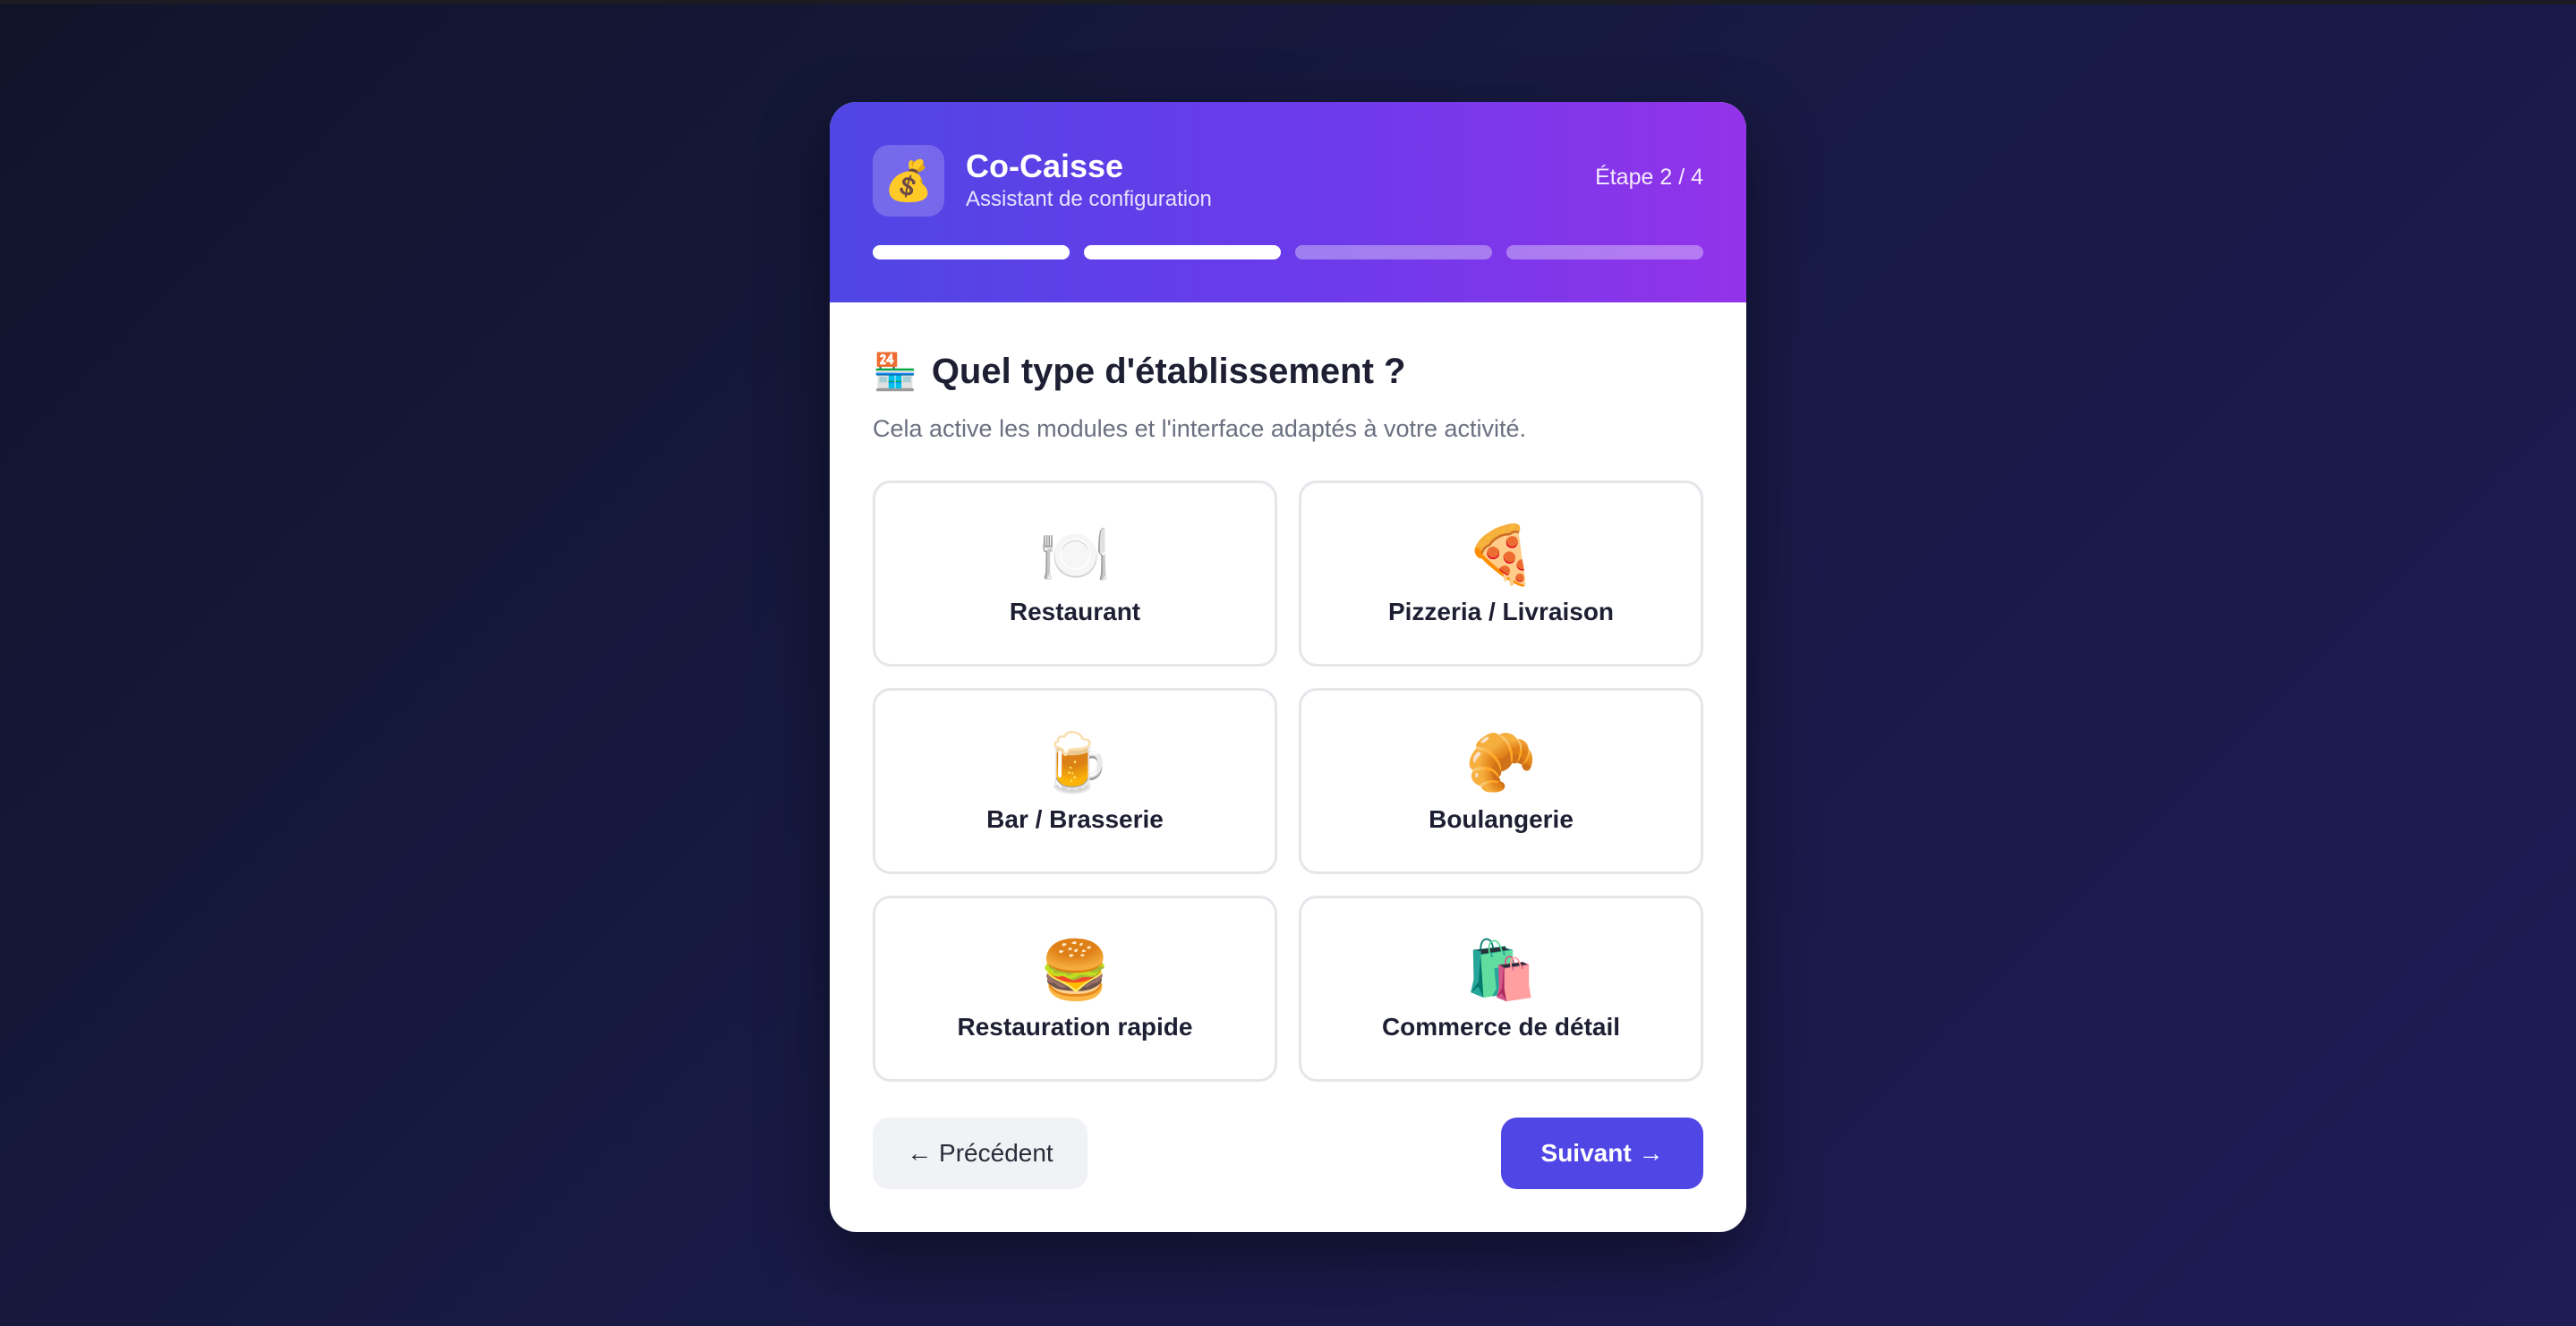 The height and width of the screenshot is (1326, 2576). I want to click on croissant-icon: 🥐, so click(1501, 762).